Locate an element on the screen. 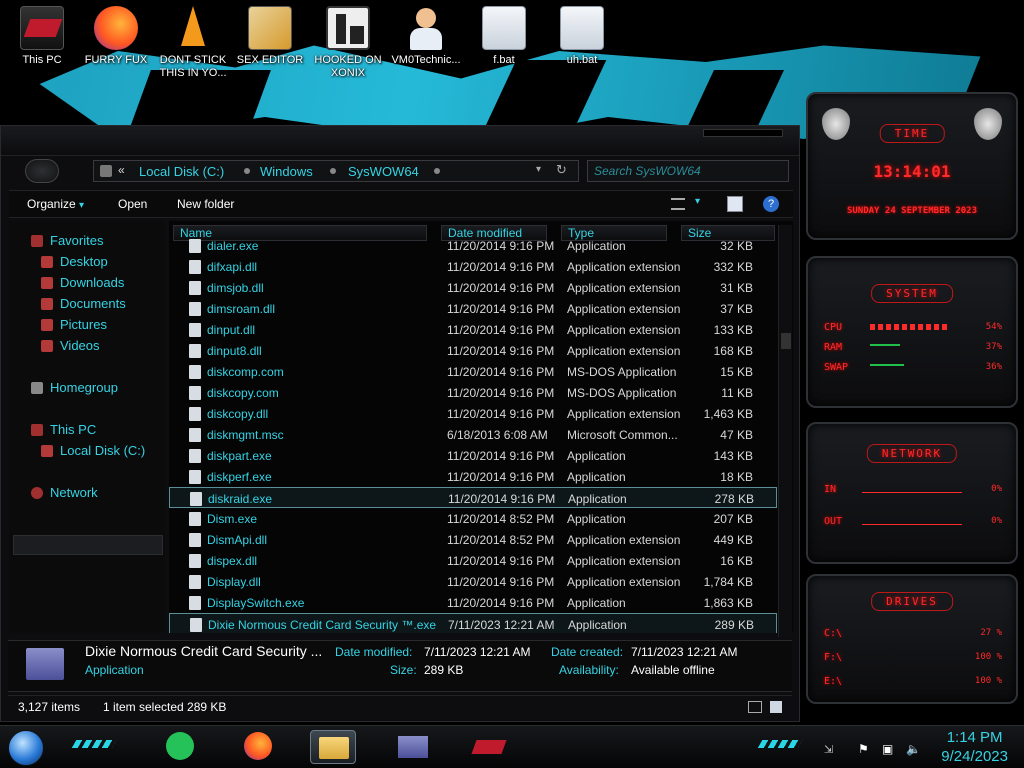 The image size is (1024, 768). nav-this-pc: This PC is located at coordinates (63, 429).